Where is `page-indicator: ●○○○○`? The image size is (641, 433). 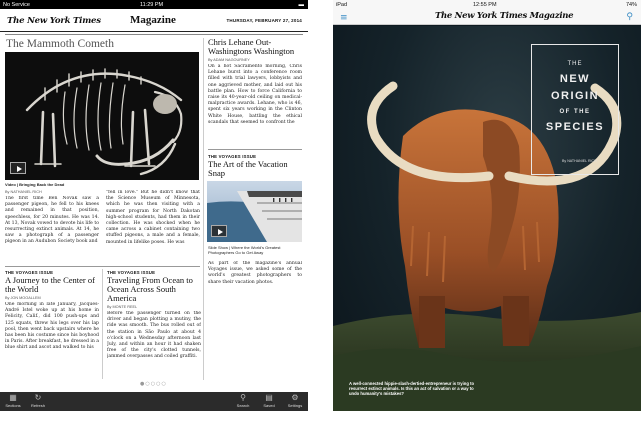 page-indicator: ●○○○○ is located at coordinates (153, 384).